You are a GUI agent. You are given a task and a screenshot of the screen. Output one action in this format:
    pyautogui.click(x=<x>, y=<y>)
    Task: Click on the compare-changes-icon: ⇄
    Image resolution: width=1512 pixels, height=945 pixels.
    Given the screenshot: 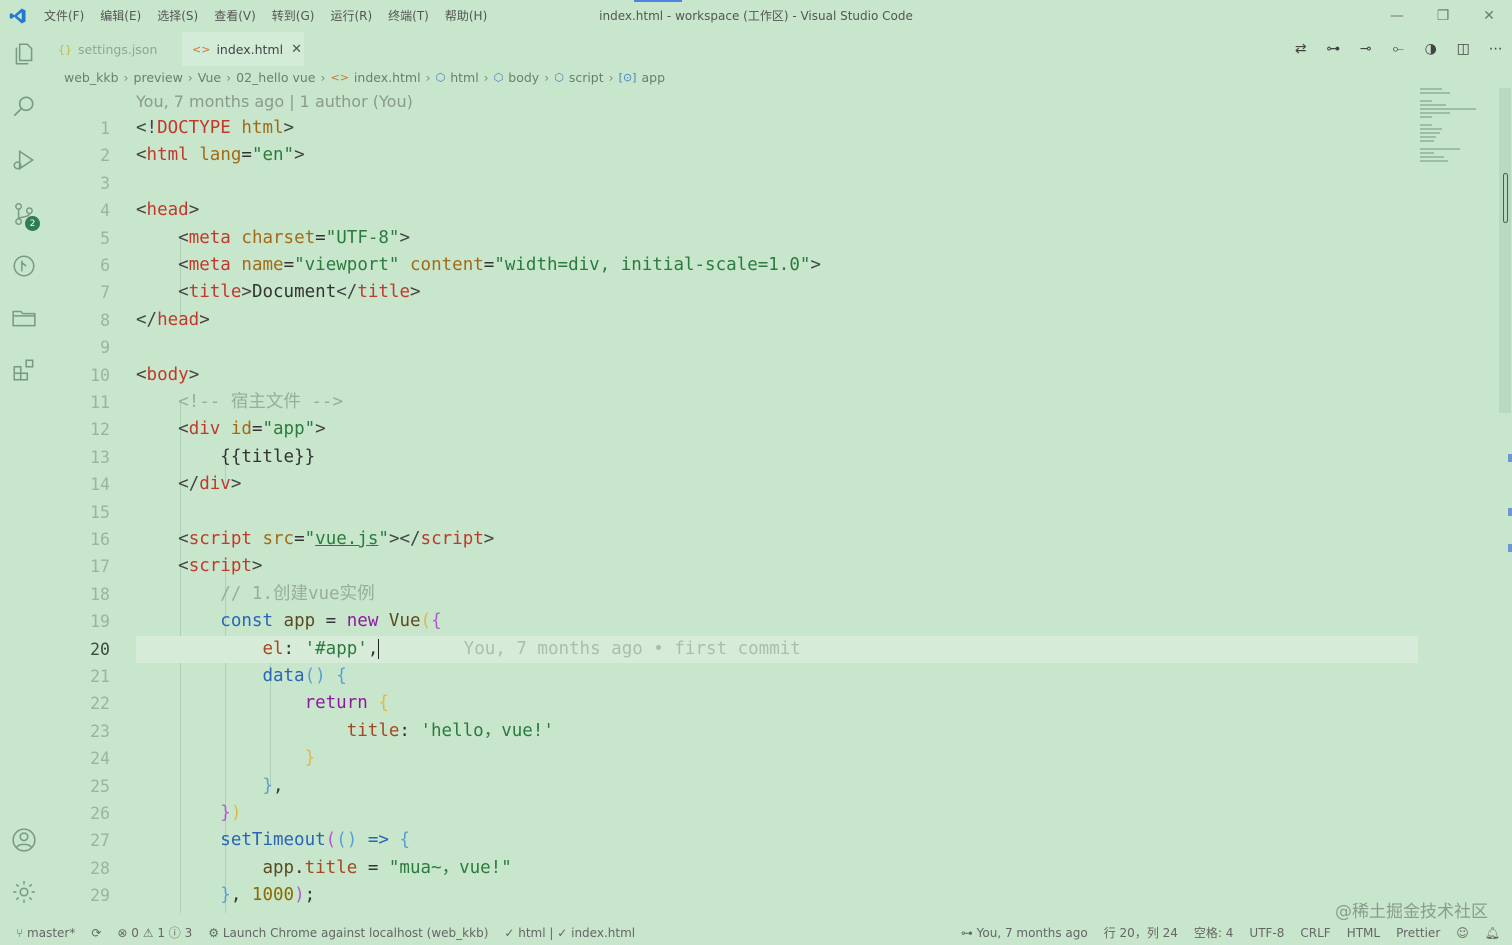 What is the action you would take?
    pyautogui.click(x=1301, y=49)
    